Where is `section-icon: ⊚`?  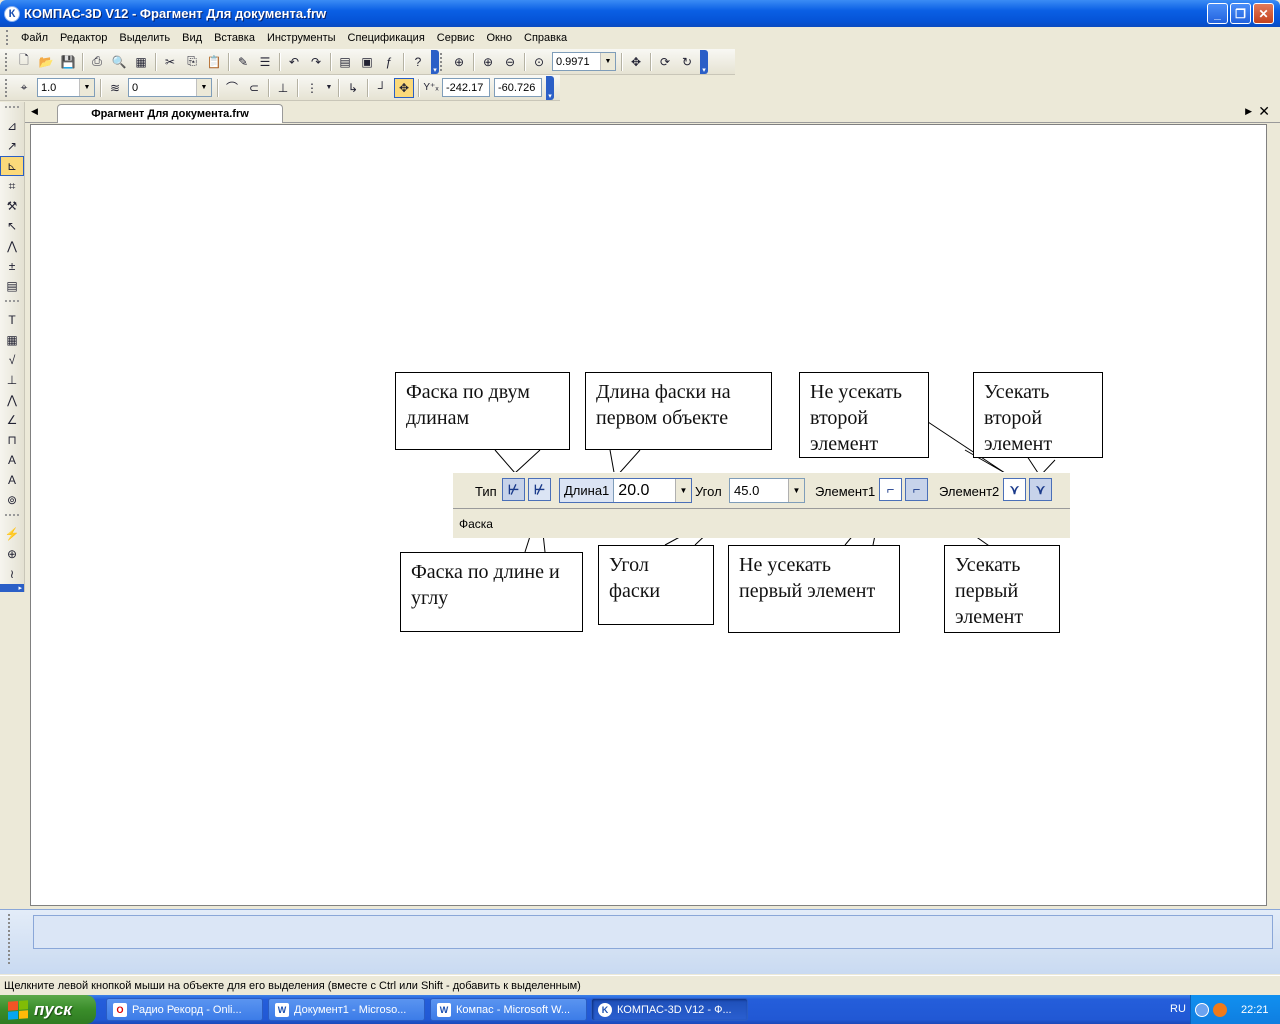 section-icon: ⊚ is located at coordinates (12, 500).